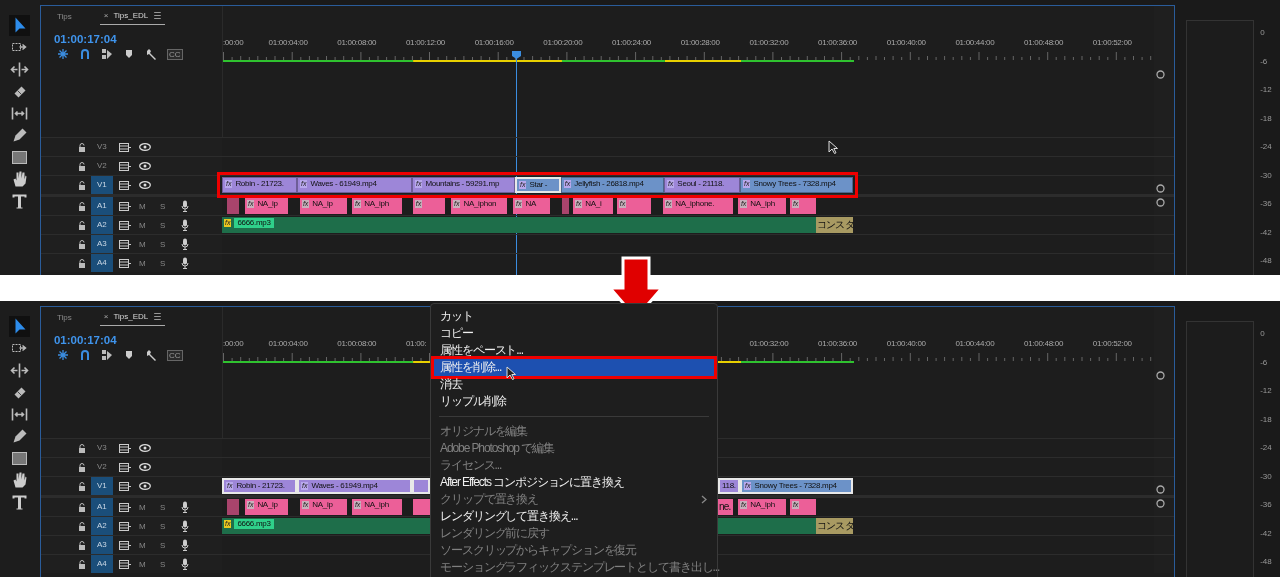  I want to click on time-ruler-label: 01:00:20:00, so click(563, 42).